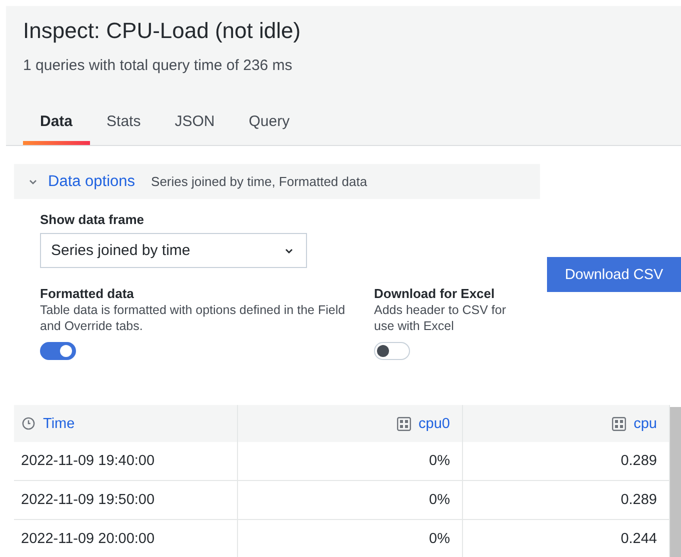  What do you see at coordinates (124, 124) in the screenshot?
I see `tab: Stats` at bounding box center [124, 124].